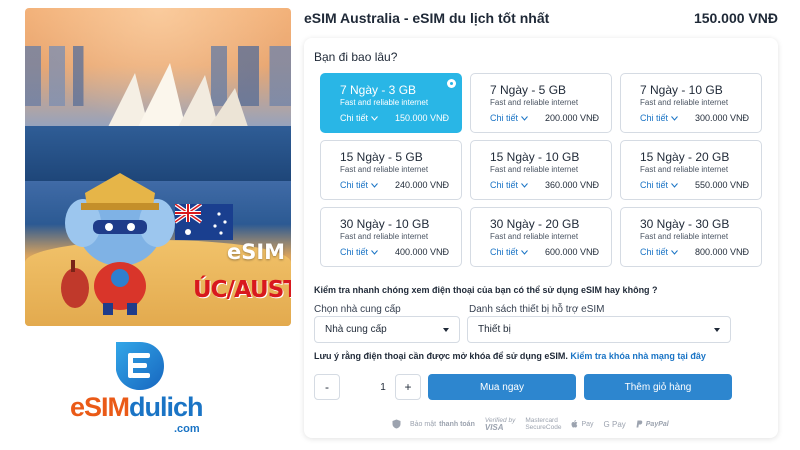  What do you see at coordinates (204, 222) in the screenshot?
I see `australia-flag-illustration` at bounding box center [204, 222].